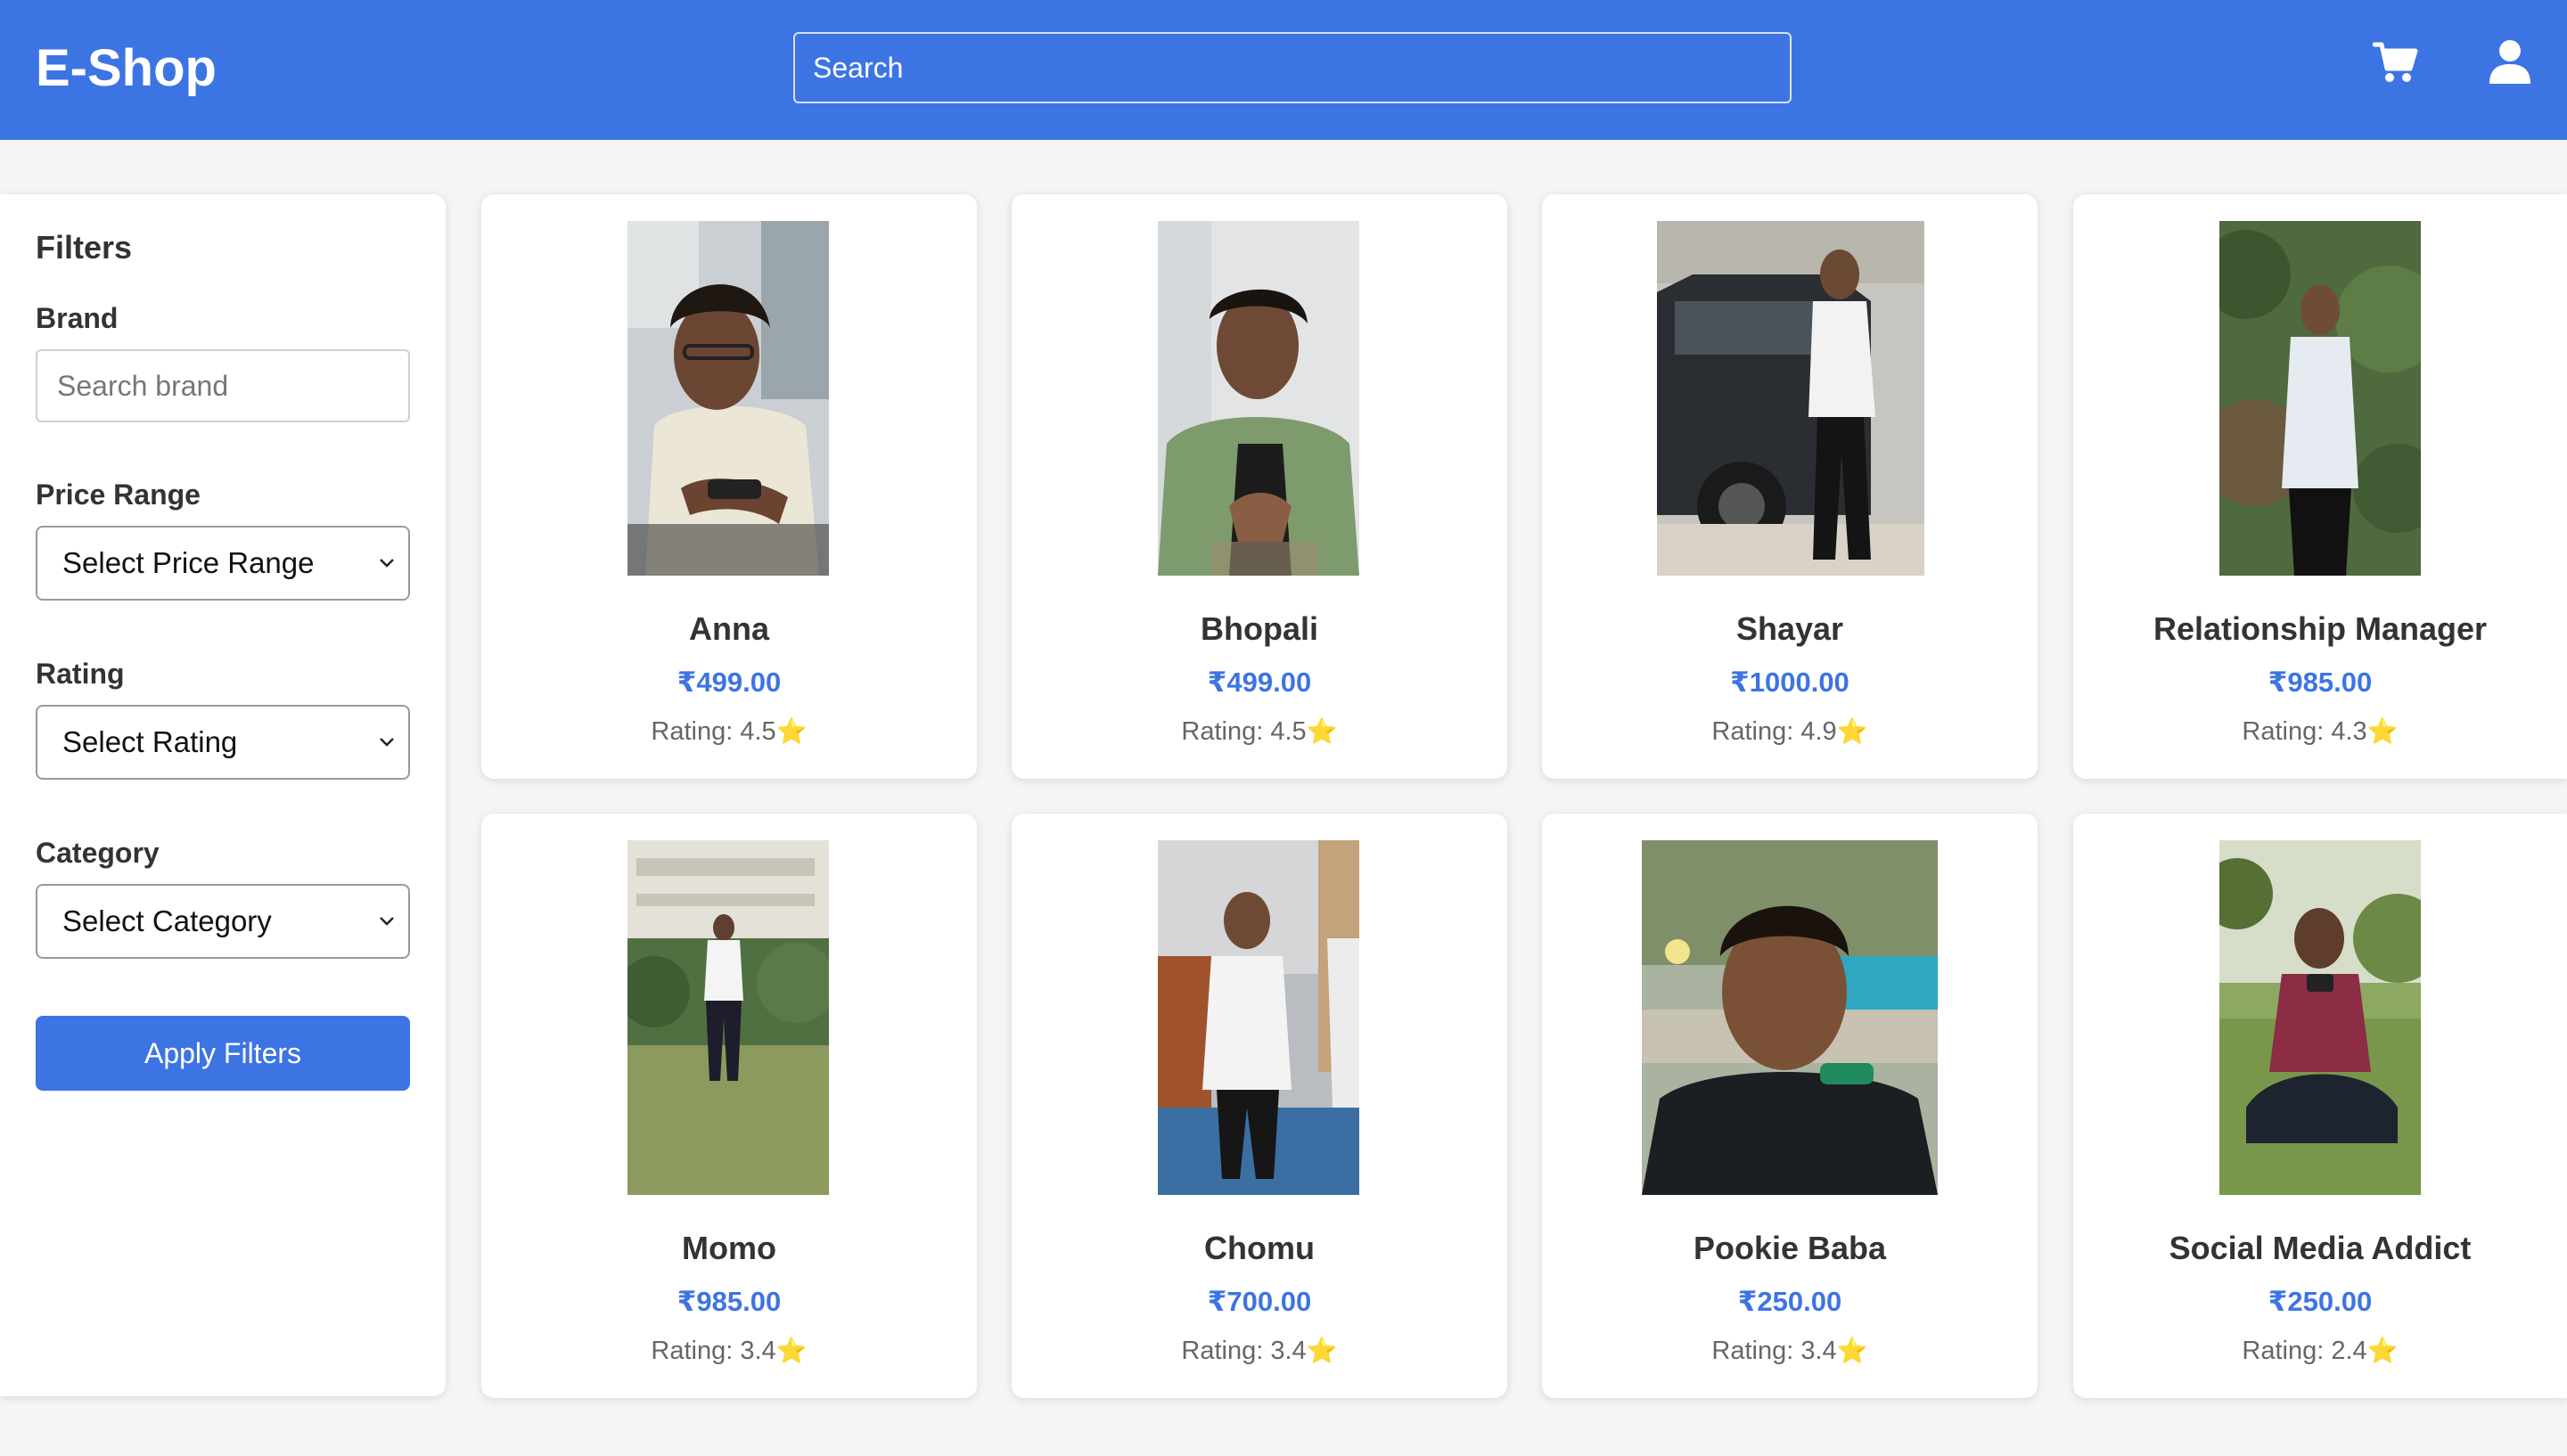 This screenshot has height=1456, width=2567. I want to click on category-select: Select Category, so click(223, 921).